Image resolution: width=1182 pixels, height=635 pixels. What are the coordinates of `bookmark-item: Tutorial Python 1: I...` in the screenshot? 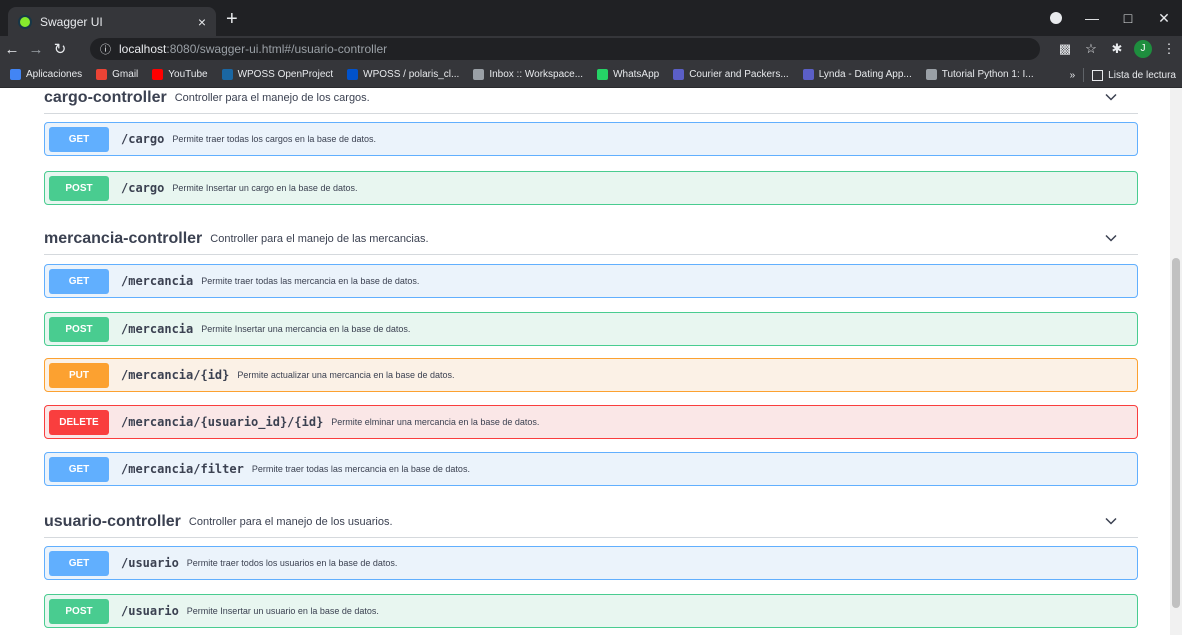 It's located at (979, 74).